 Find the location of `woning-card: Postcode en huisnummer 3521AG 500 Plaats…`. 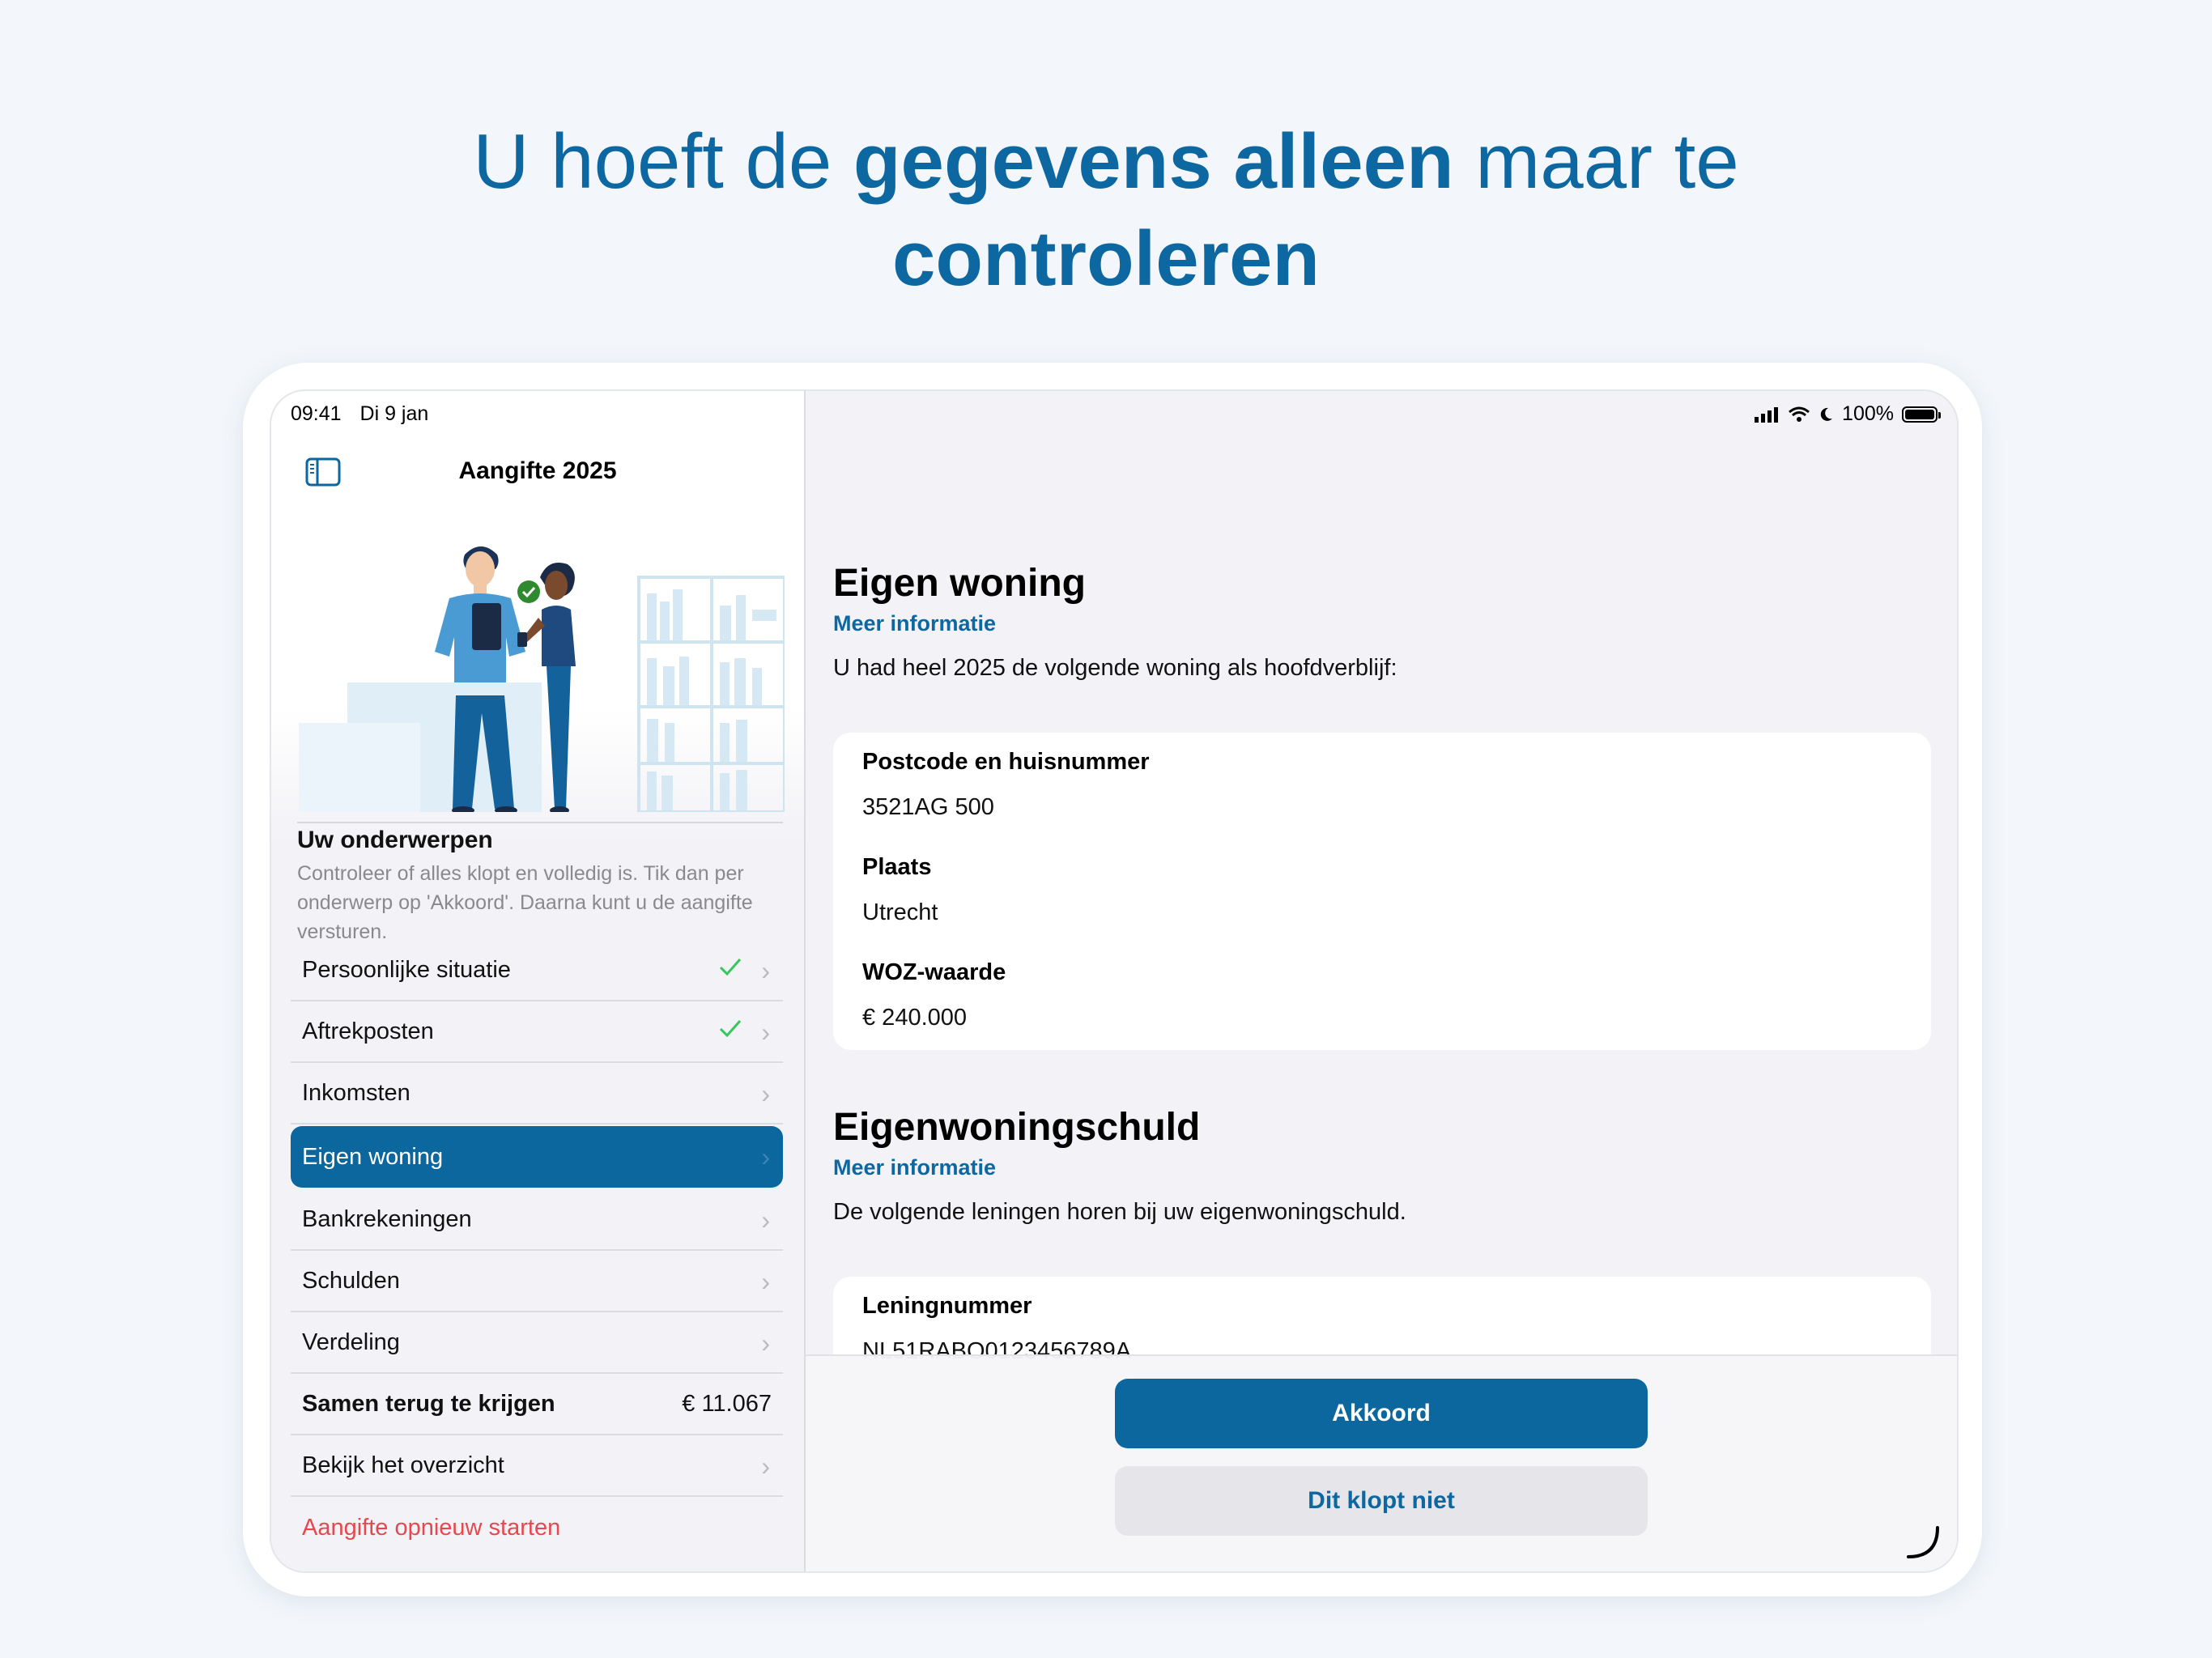

woning-card: Postcode en huisnummer 3521AG 500 Plaats… is located at coordinates (1382, 891).